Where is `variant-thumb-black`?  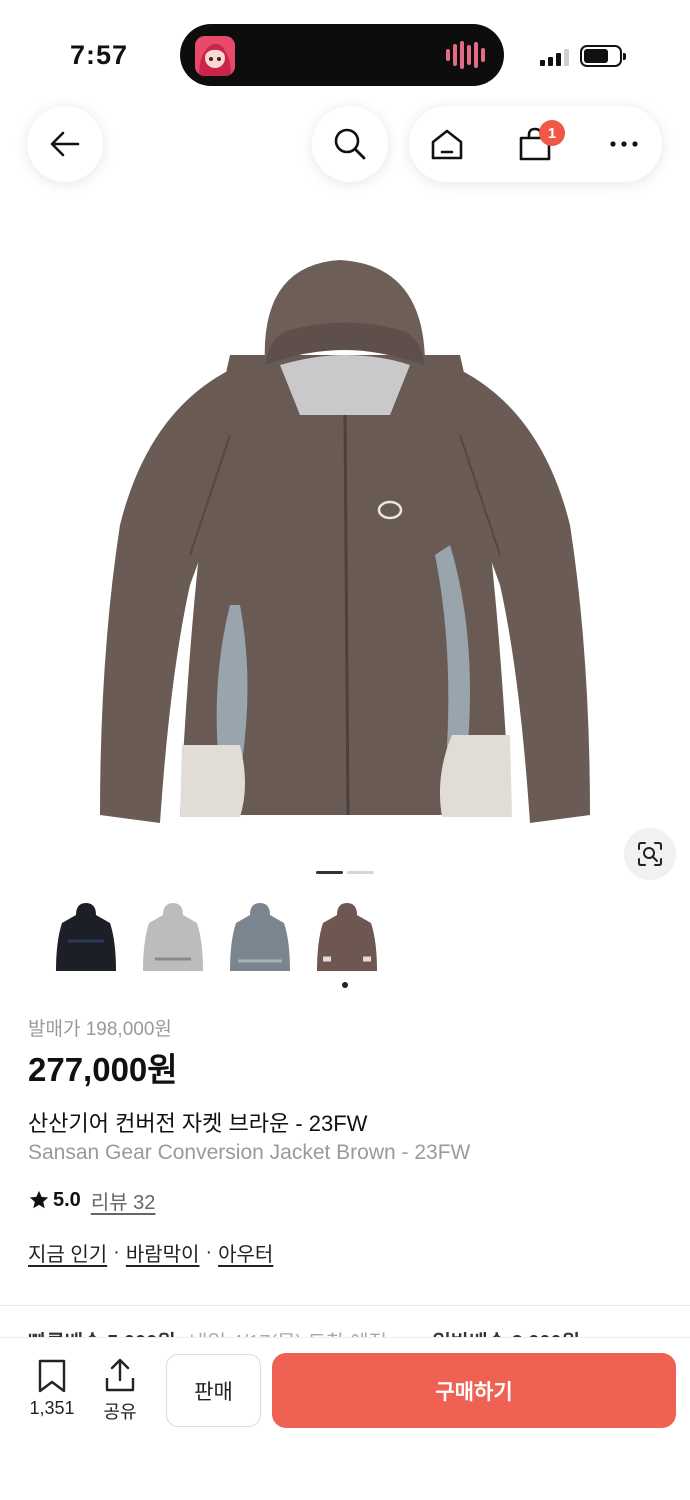 variant-thumb-black is located at coordinates (86, 937).